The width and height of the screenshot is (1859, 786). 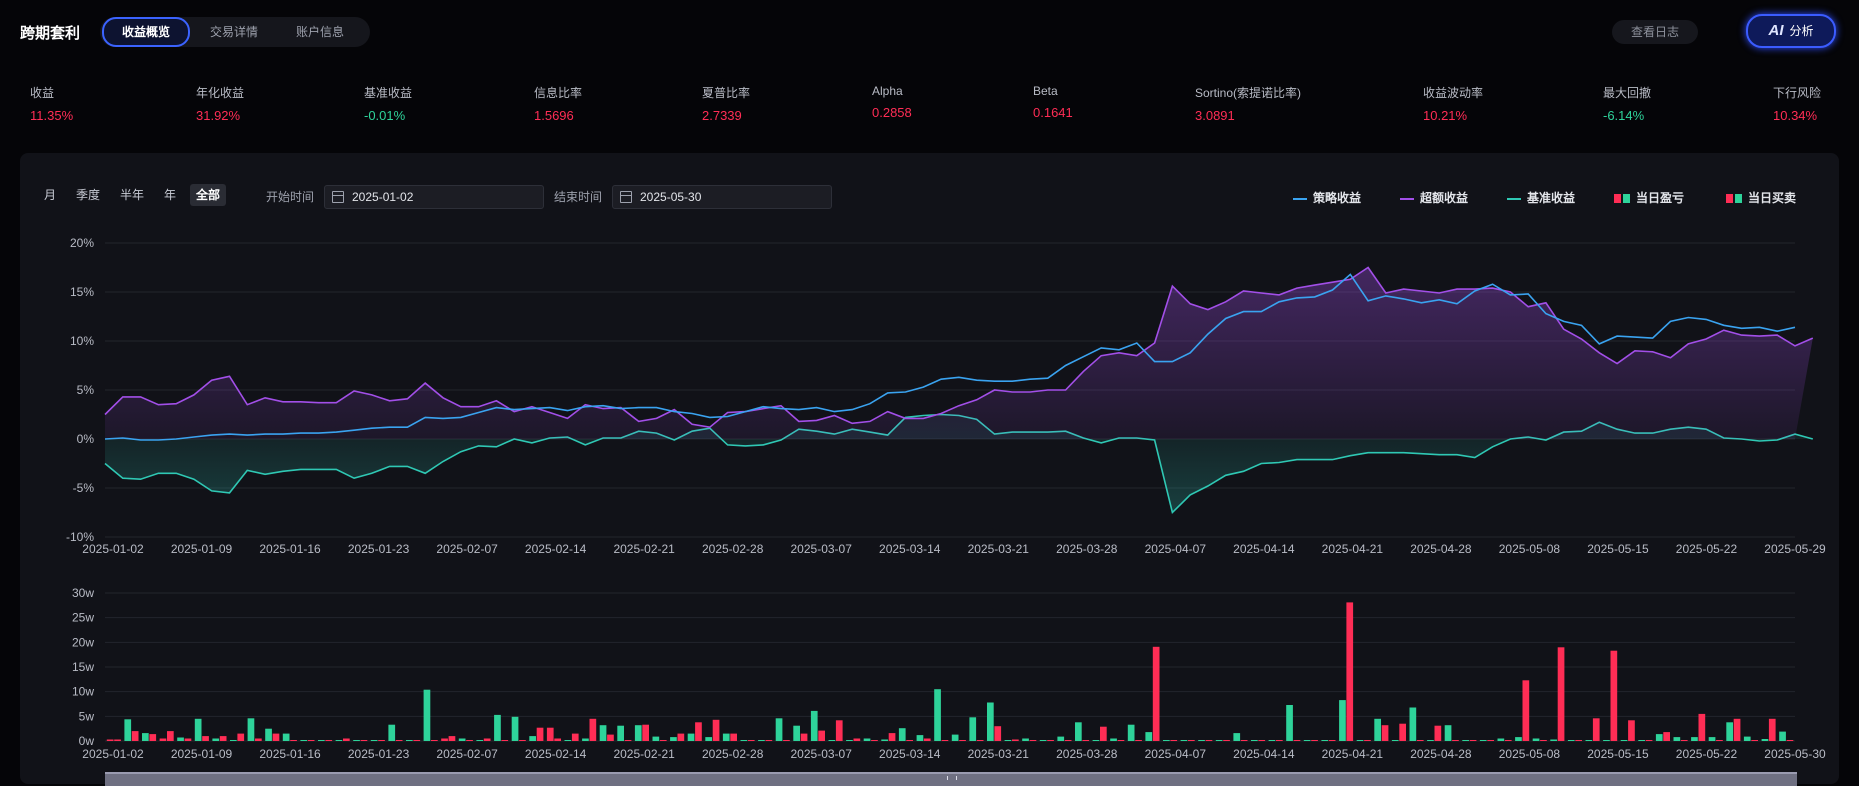 I want to click on x-tick-label: 2025-05-29, so click(x=1795, y=549).